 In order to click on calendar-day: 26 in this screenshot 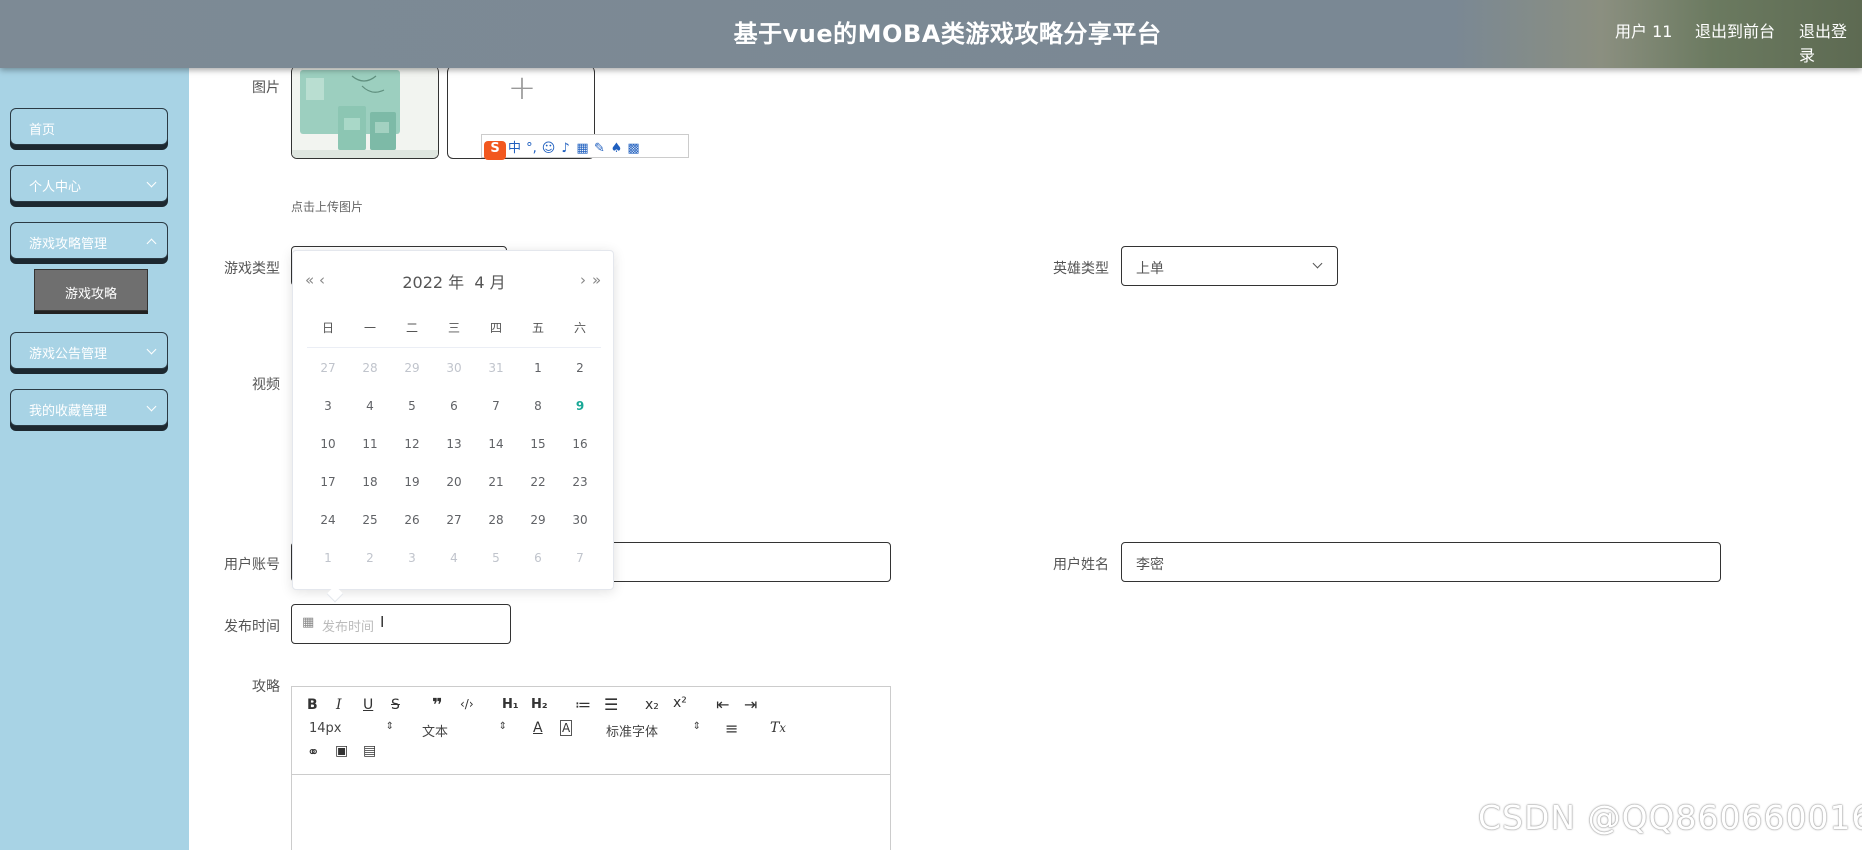, I will do `click(412, 520)`.